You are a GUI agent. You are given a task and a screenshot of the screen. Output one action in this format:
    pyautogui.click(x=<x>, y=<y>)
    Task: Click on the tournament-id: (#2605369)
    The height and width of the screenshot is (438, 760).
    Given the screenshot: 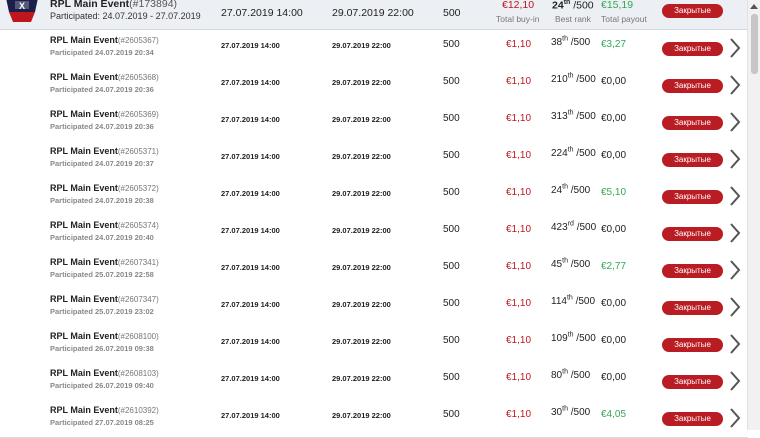 What is the action you would take?
    pyautogui.click(x=138, y=114)
    